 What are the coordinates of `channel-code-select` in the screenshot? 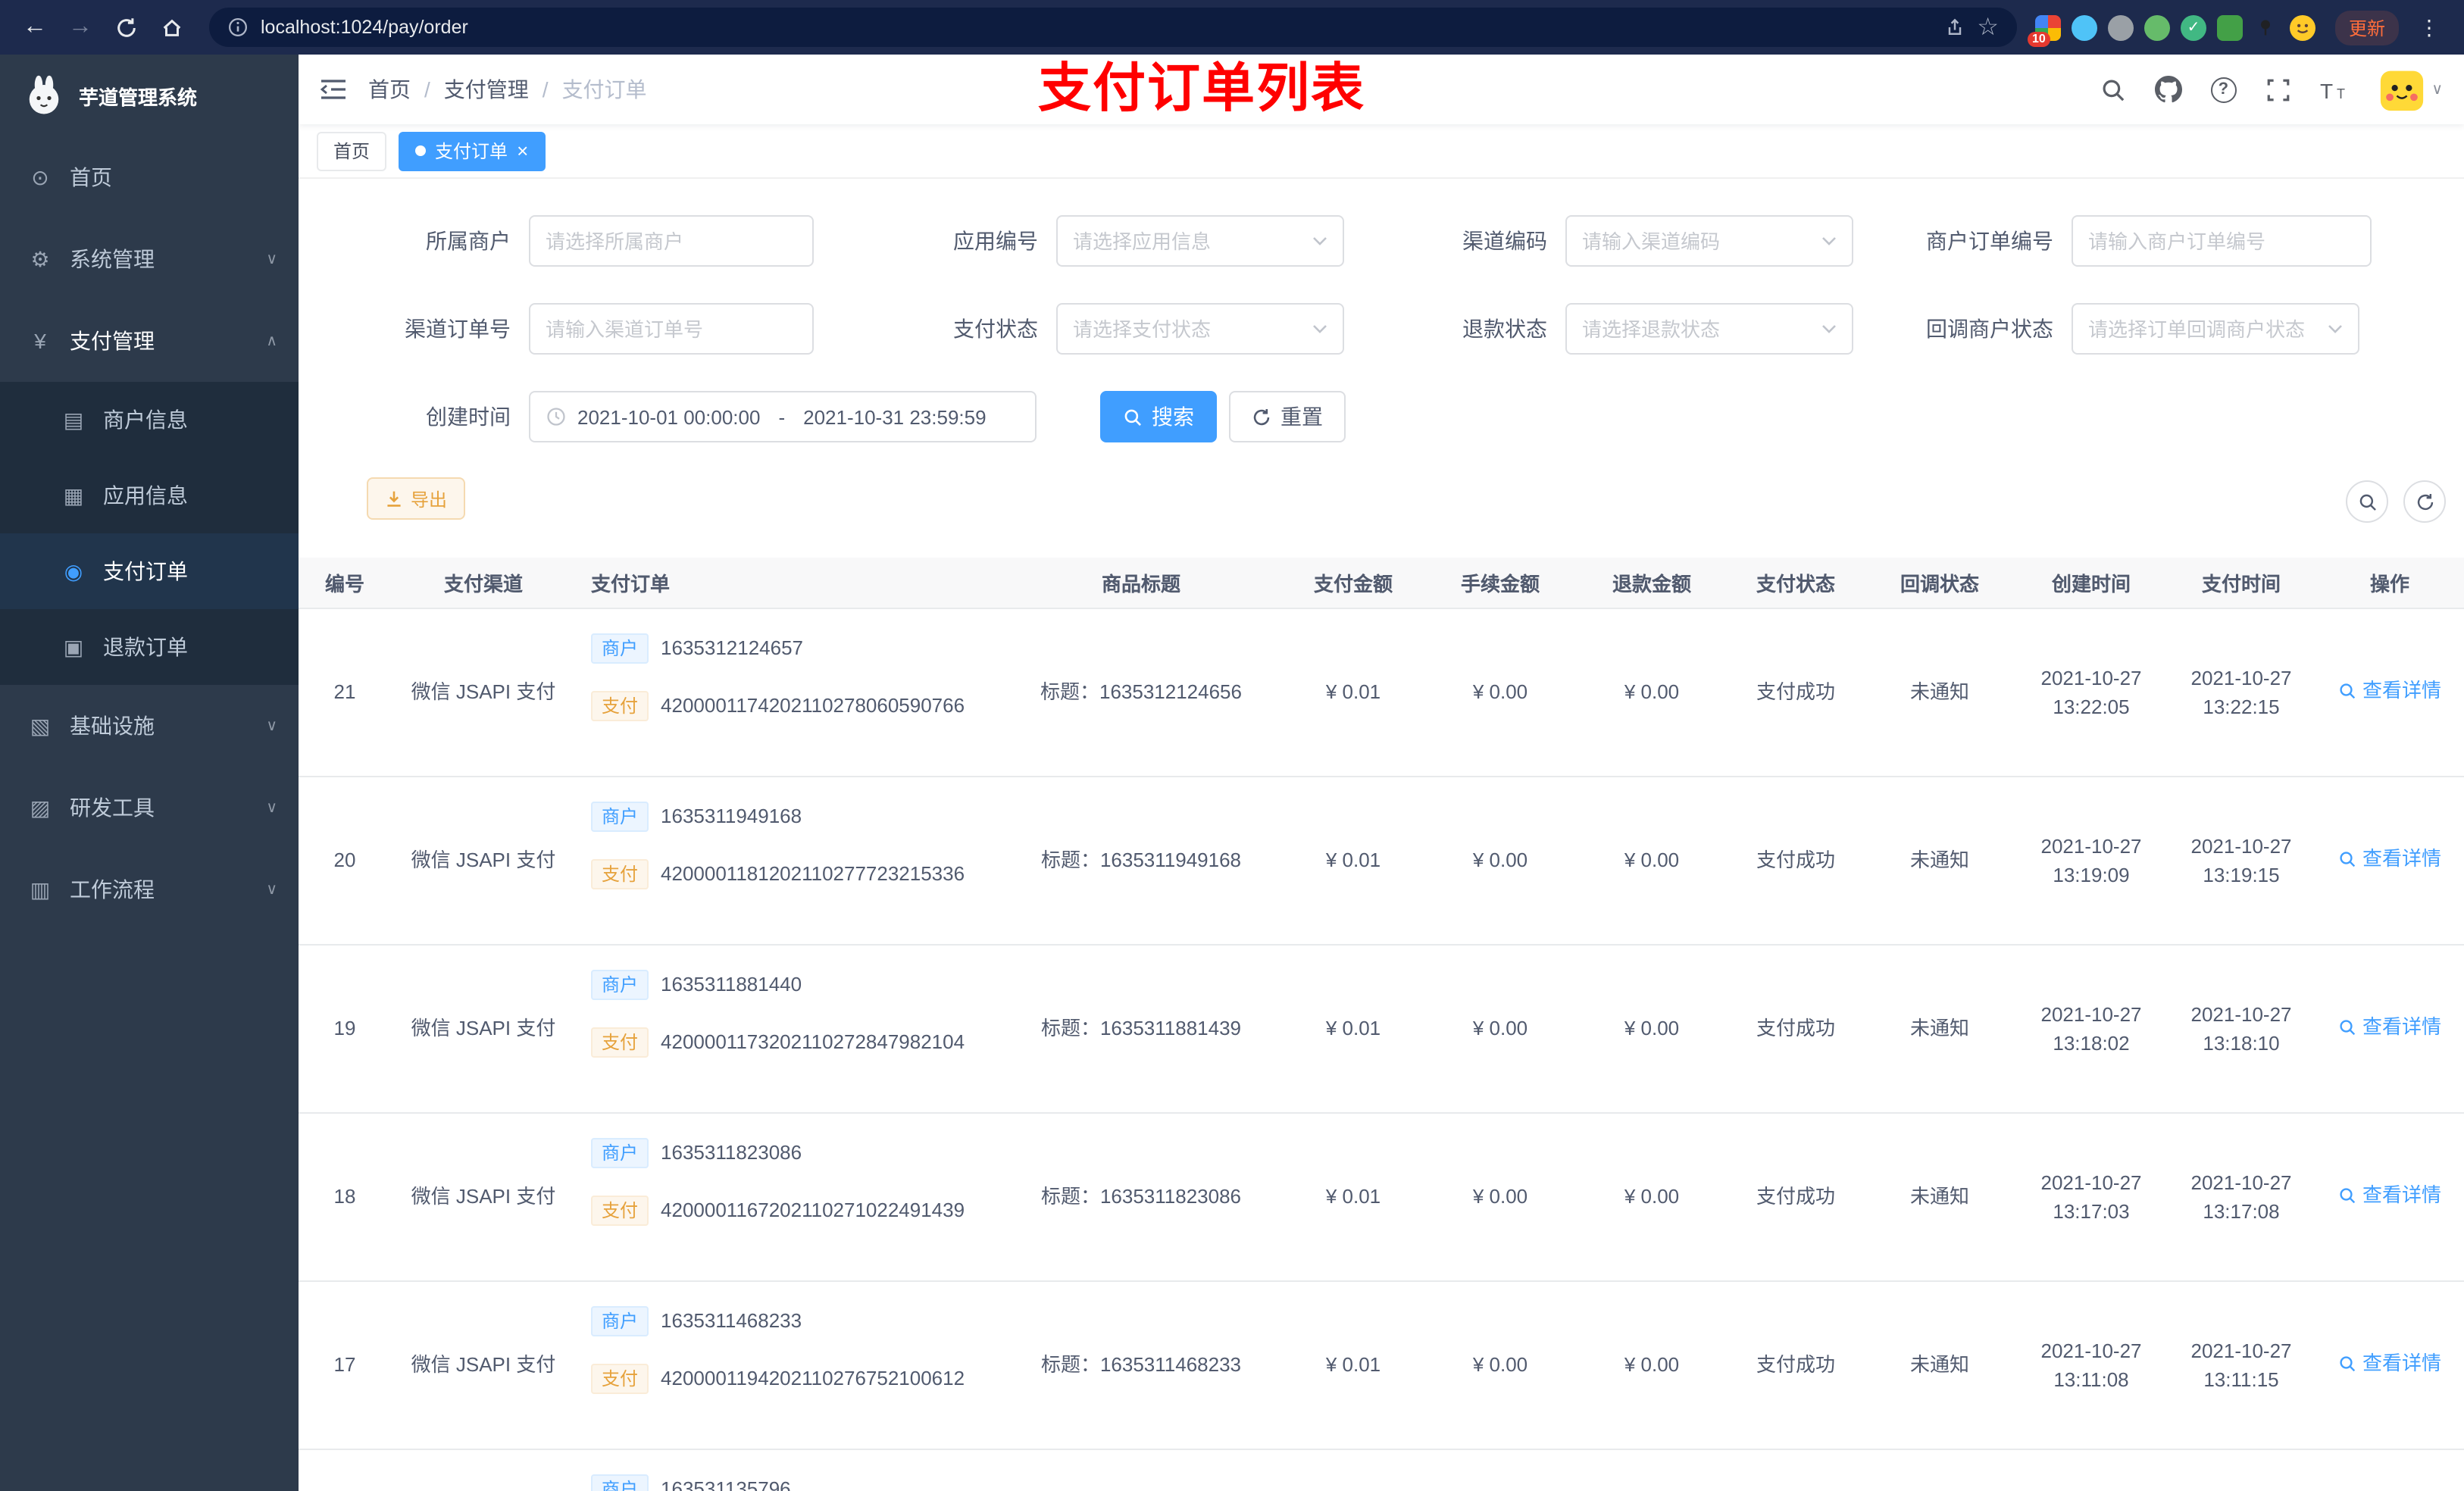 It's located at (1709, 241).